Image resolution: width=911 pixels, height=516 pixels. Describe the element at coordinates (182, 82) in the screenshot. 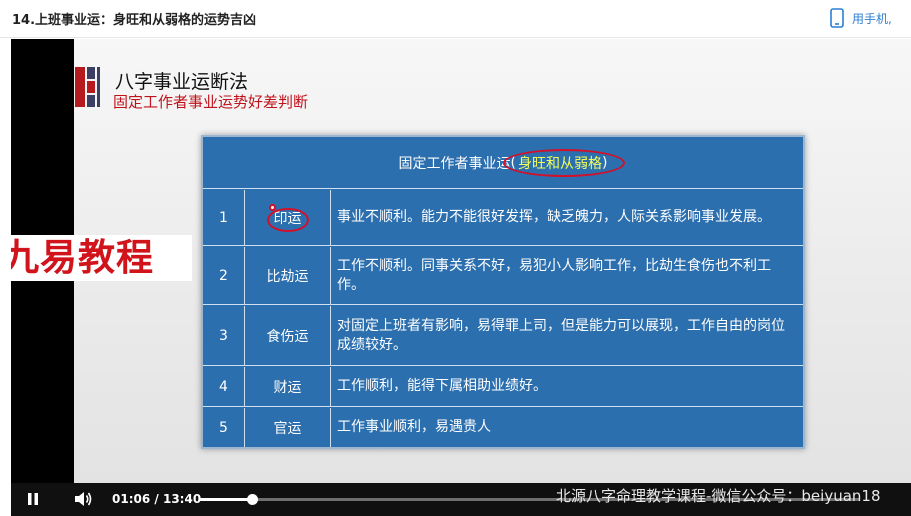

I see `slide-title: 八字事业运断法` at that location.